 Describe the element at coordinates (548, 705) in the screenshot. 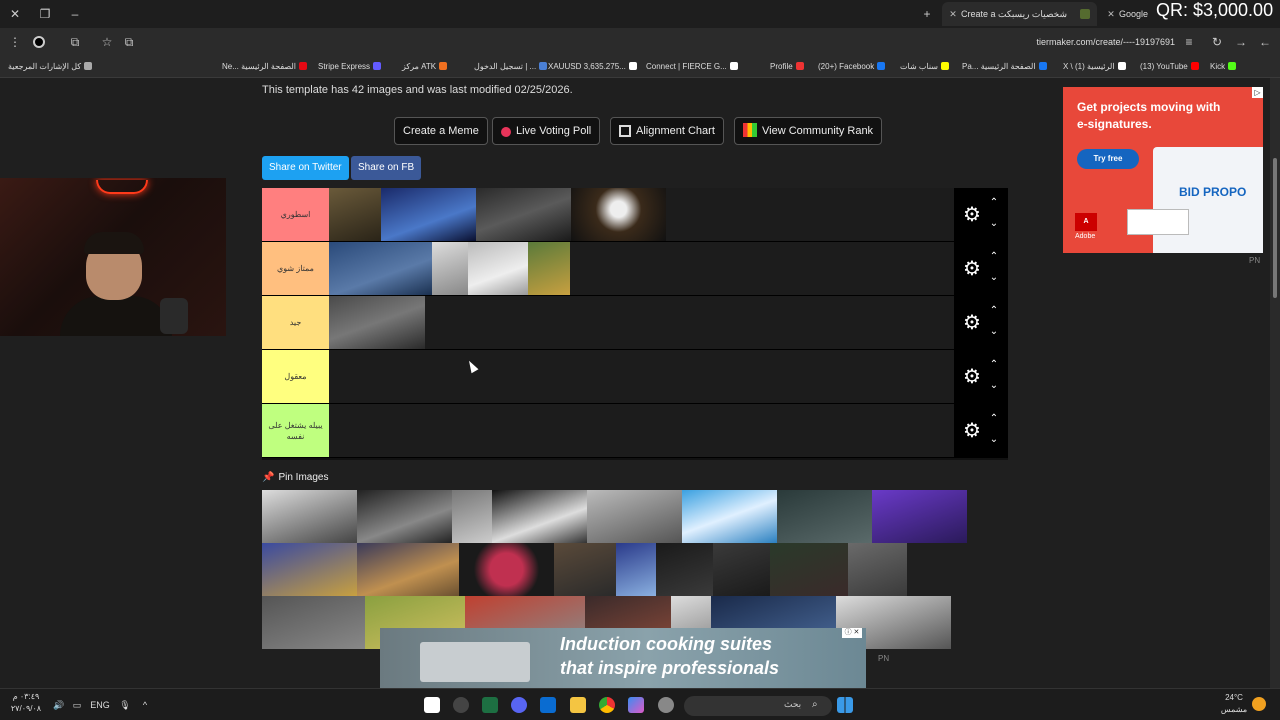

I see `store-icon` at that location.